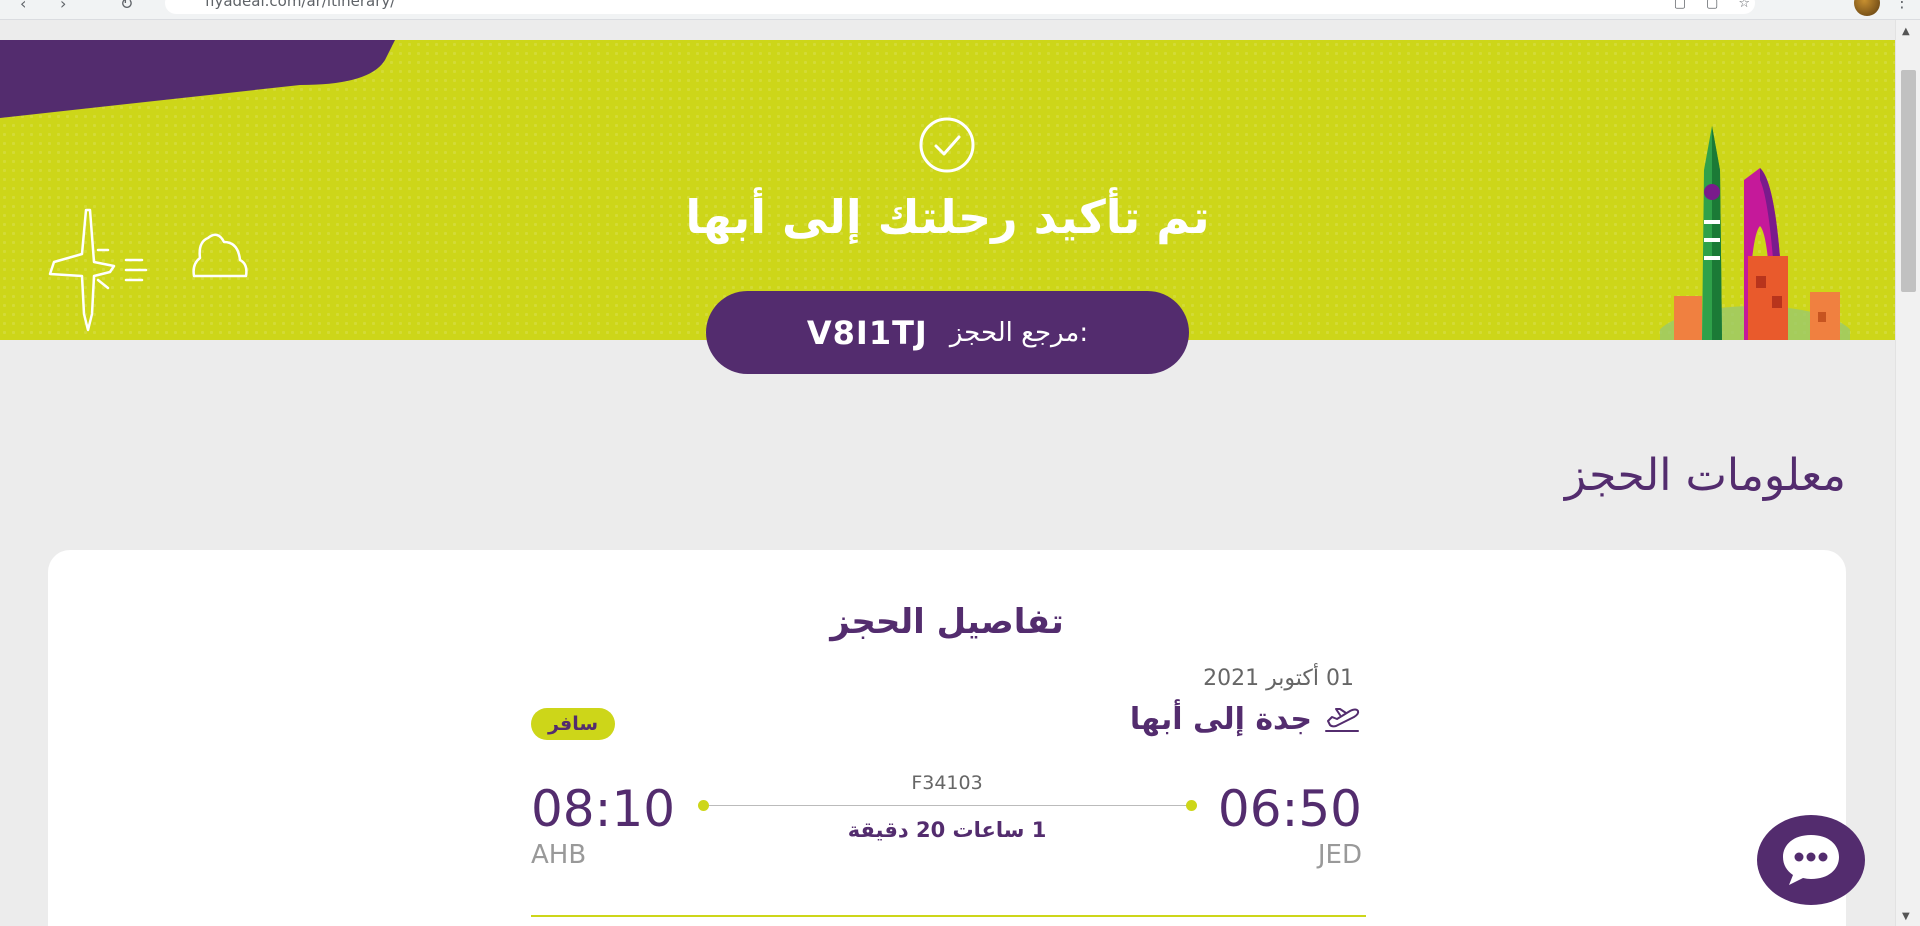  What do you see at coordinates (220, 255) in the screenshot?
I see `cloud-icon` at bounding box center [220, 255].